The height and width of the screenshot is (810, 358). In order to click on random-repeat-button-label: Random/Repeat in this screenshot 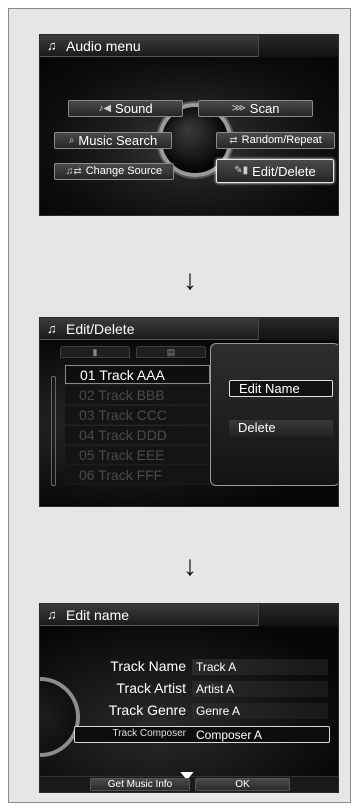, I will do `click(281, 140)`.